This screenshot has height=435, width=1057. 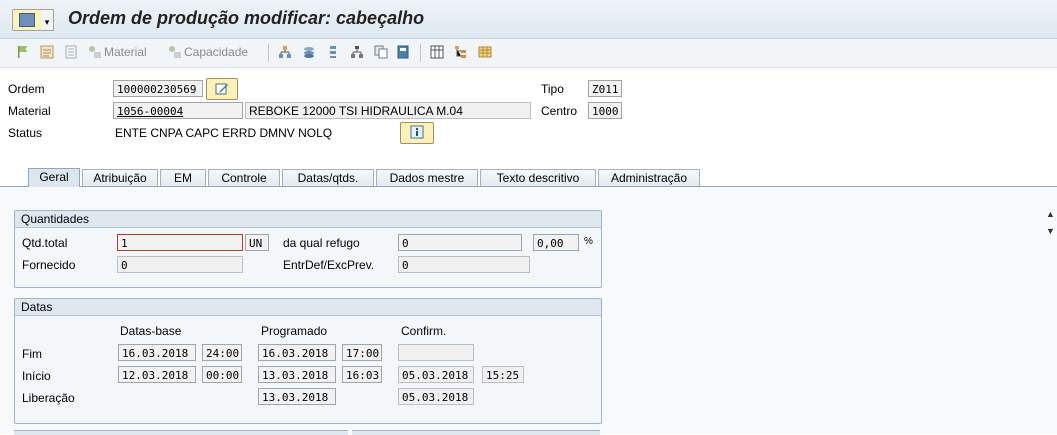 What do you see at coordinates (329, 265) in the screenshot?
I see `entrdef-label: EntrDef/ExcPrev.` at bounding box center [329, 265].